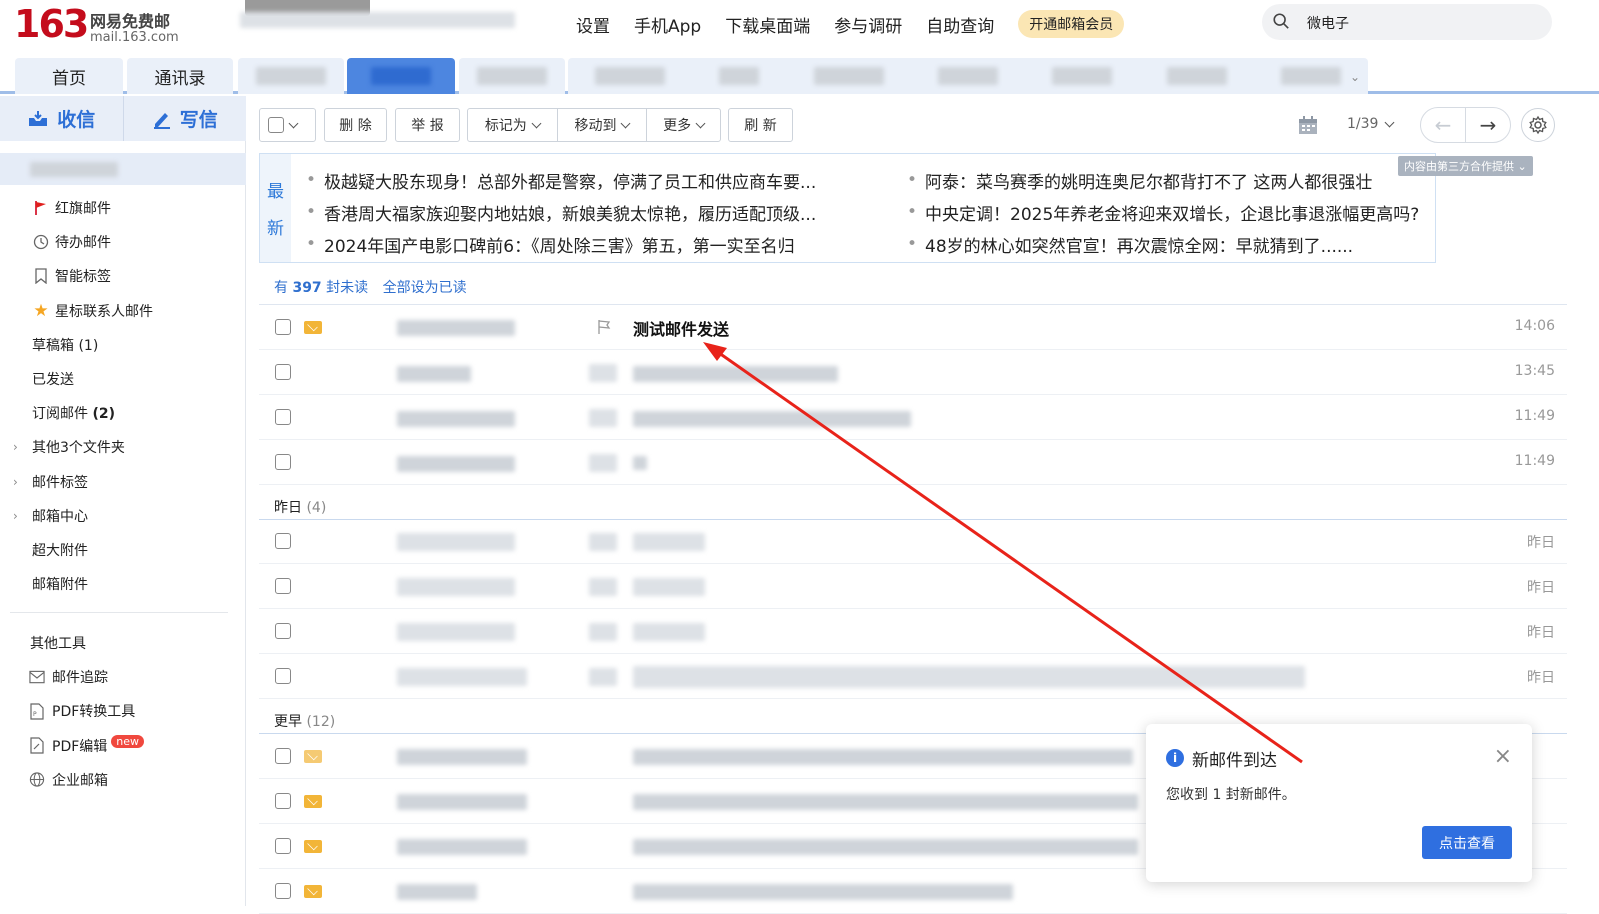  What do you see at coordinates (123, 677) in the screenshot?
I see `tool-mail-track: 邮件追踪` at bounding box center [123, 677].